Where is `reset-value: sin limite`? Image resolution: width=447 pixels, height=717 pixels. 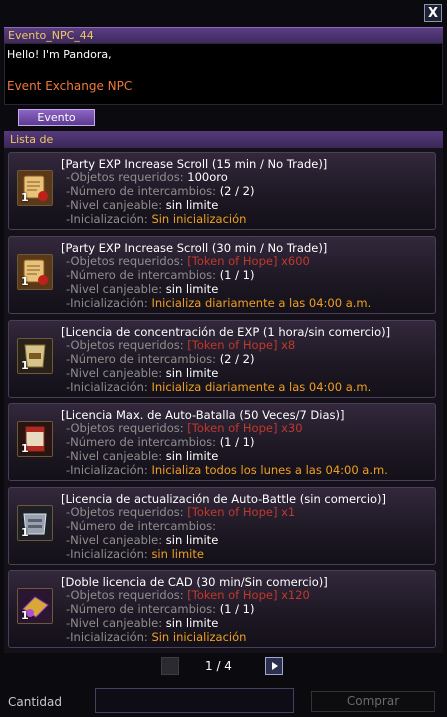 reset-value: sin limite is located at coordinates (177, 554).